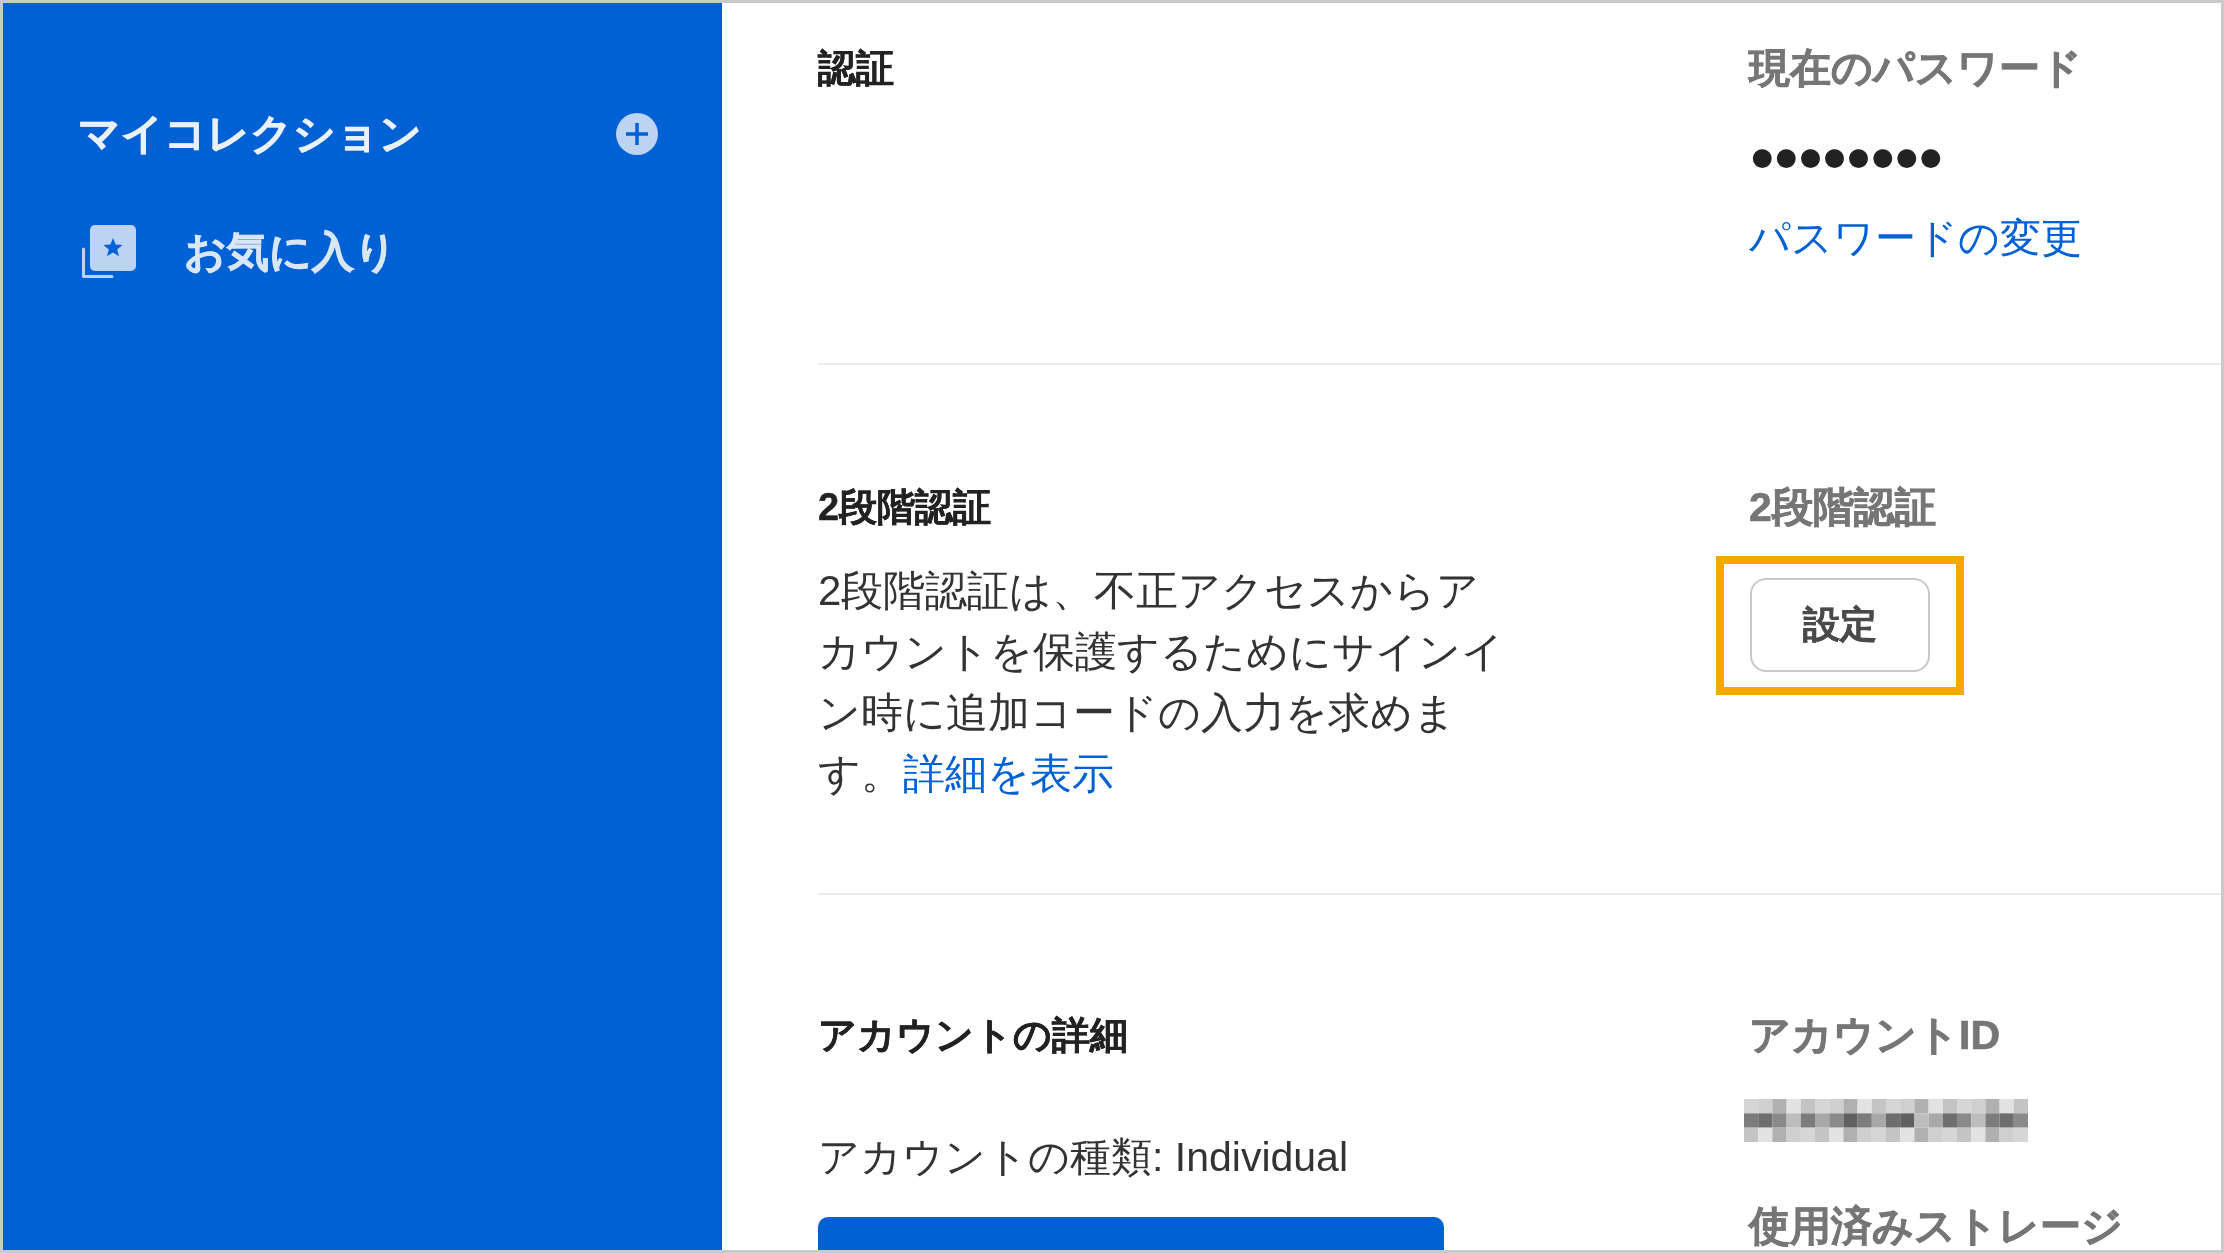  What do you see at coordinates (1842, 507) in the screenshot?
I see `field-label: 2段階認証` at bounding box center [1842, 507].